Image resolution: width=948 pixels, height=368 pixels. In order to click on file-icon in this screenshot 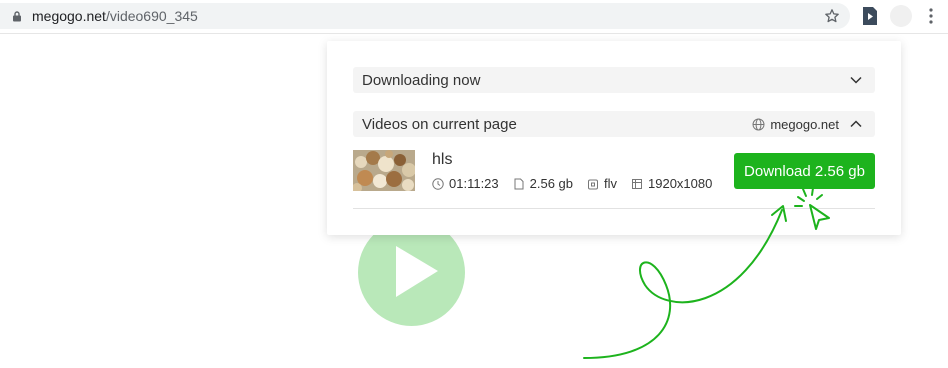, I will do `click(519, 183)`.